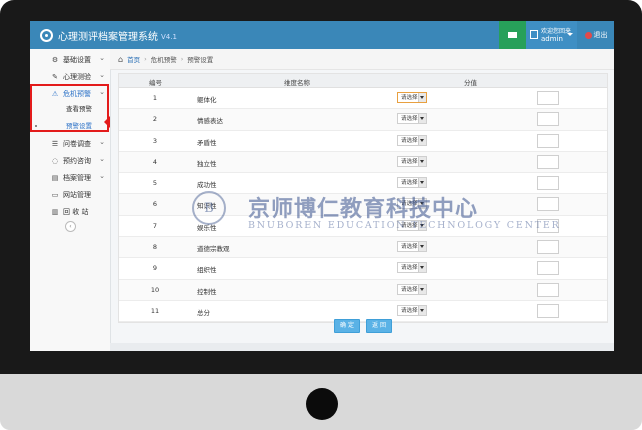 This screenshot has width=642, height=430. I want to click on sidebar-item-questionnaire: ☰ 问卷调查 ⌄, so click(70, 143).